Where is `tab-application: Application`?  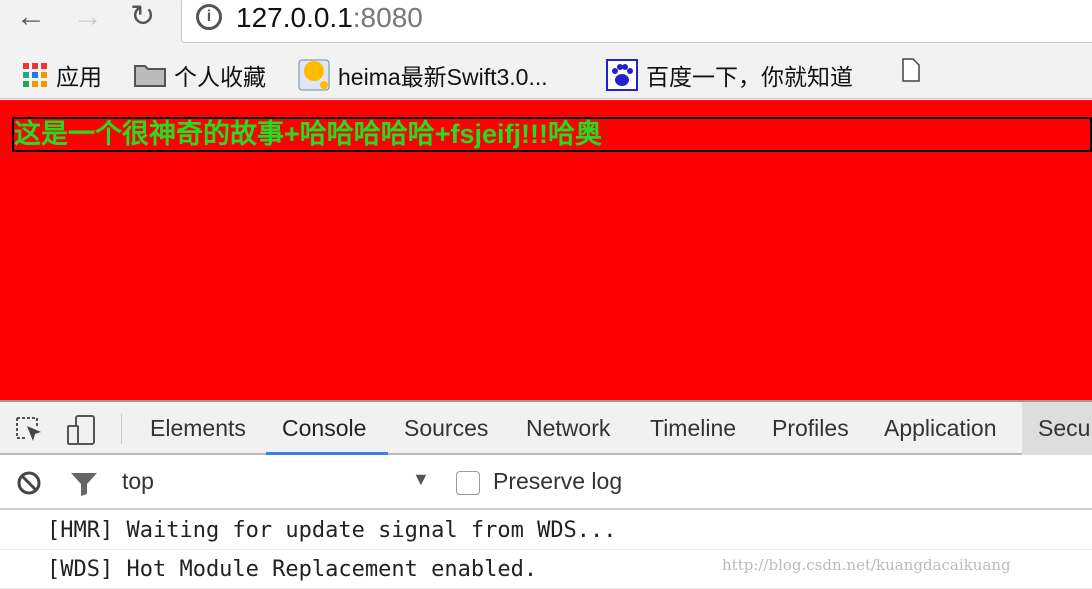 tab-application: Application is located at coordinates (940, 428).